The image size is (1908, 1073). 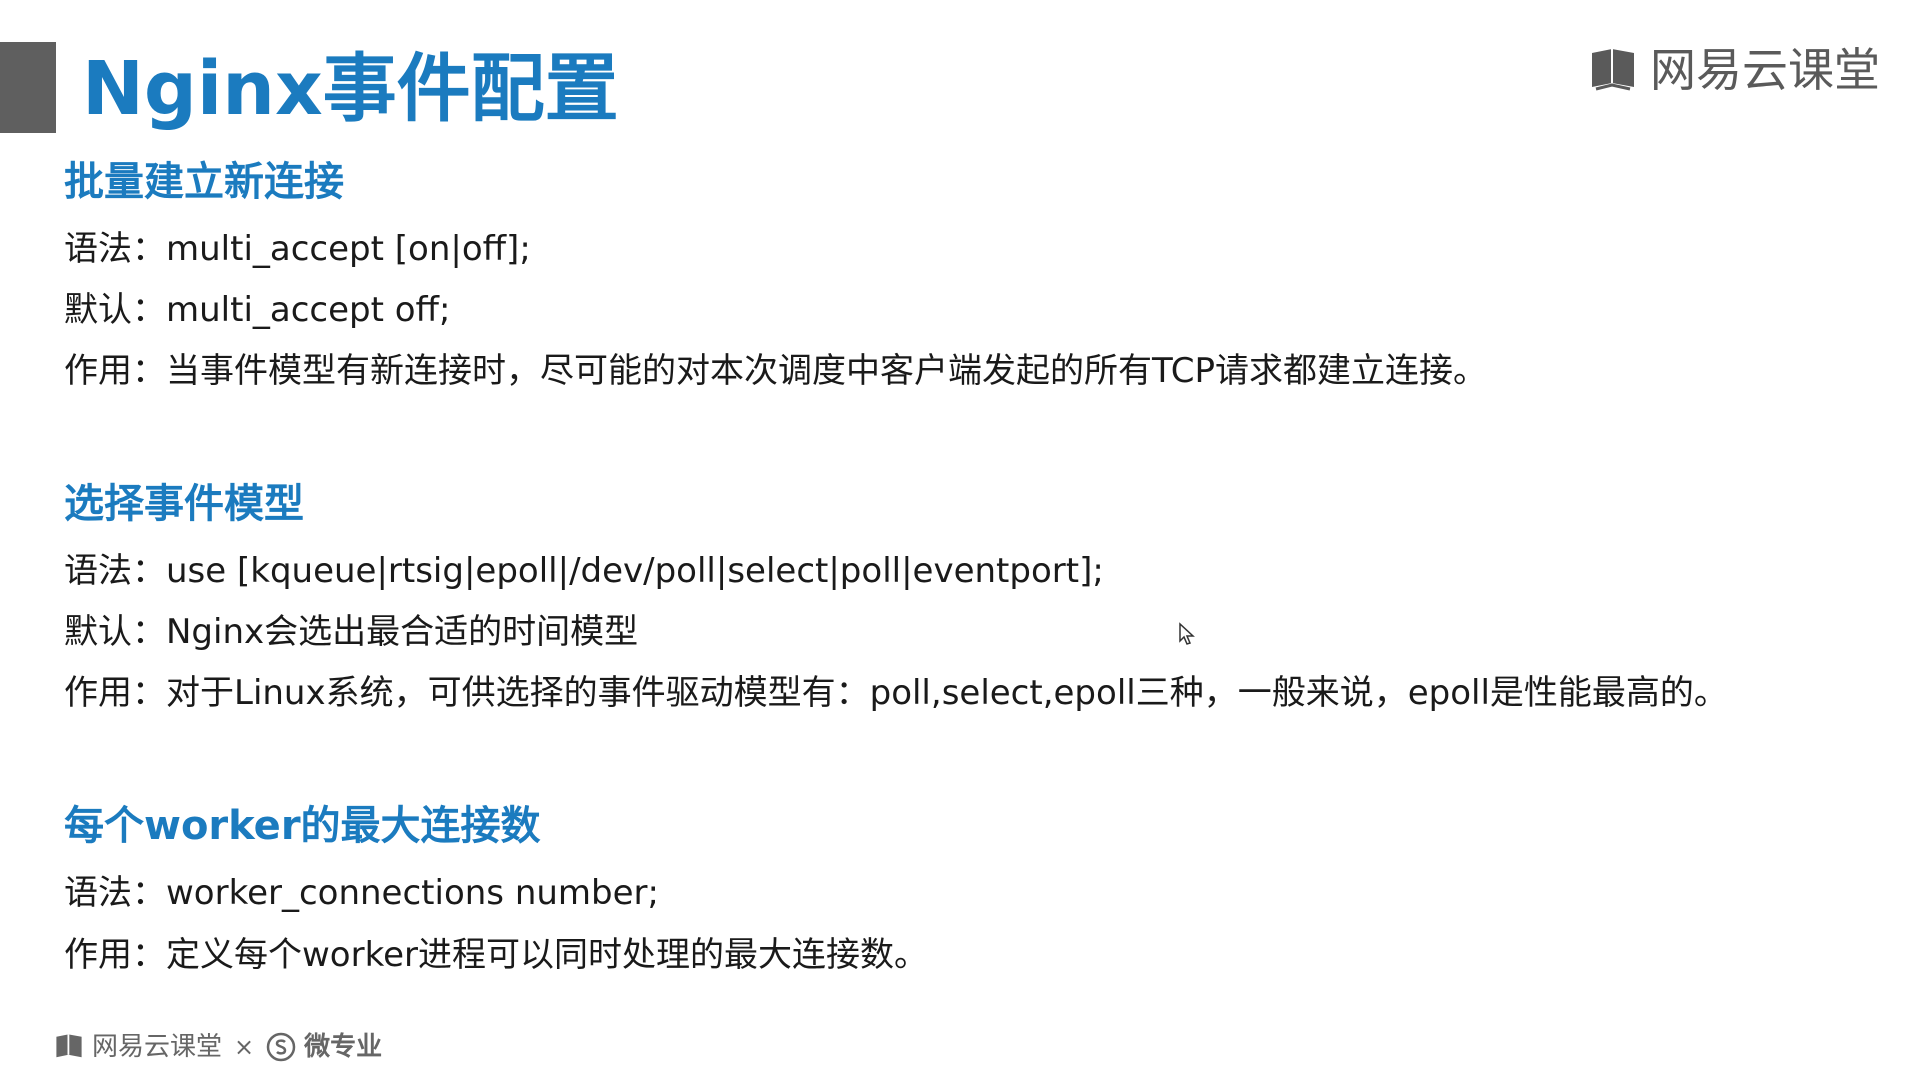 What do you see at coordinates (184, 504) in the screenshot?
I see `section-heading-event-model: 选择事件模型` at bounding box center [184, 504].